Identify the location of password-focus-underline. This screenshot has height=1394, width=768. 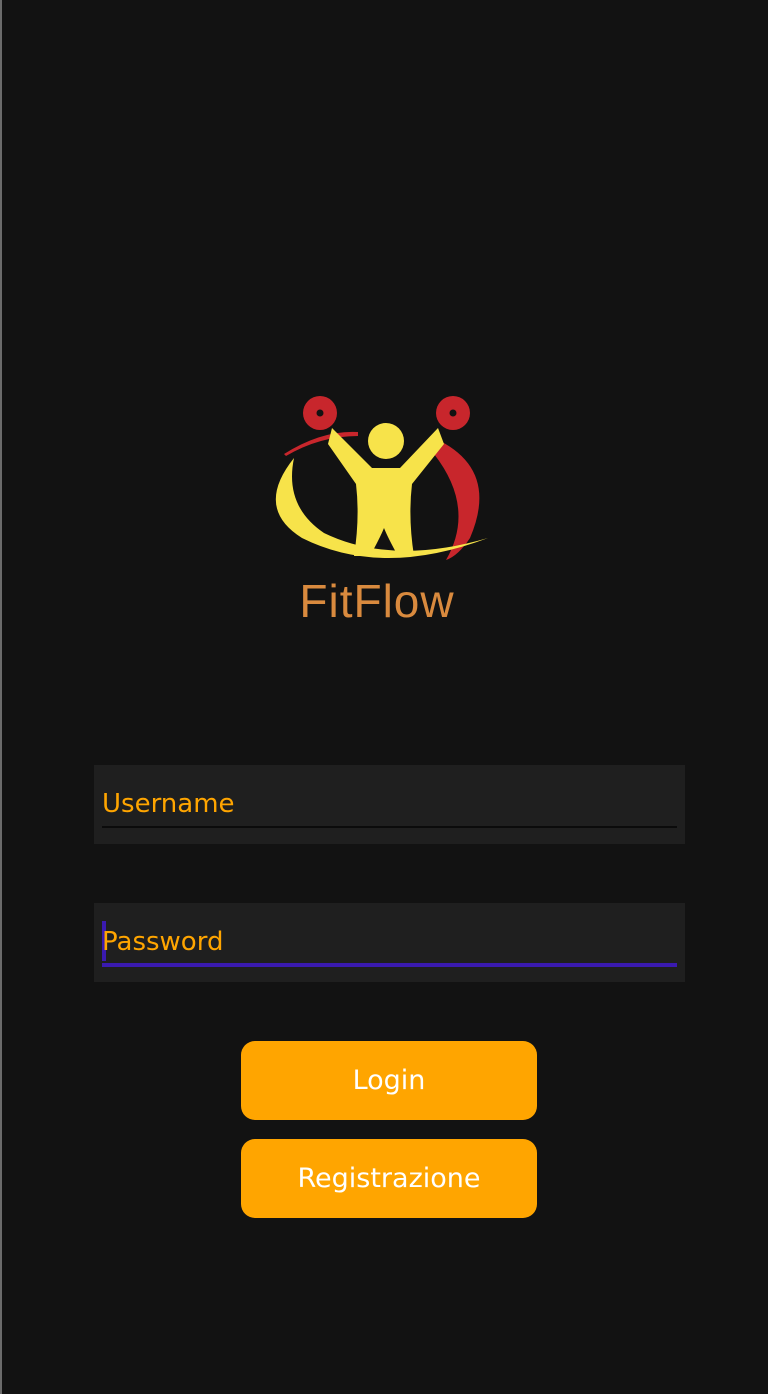
(389, 965).